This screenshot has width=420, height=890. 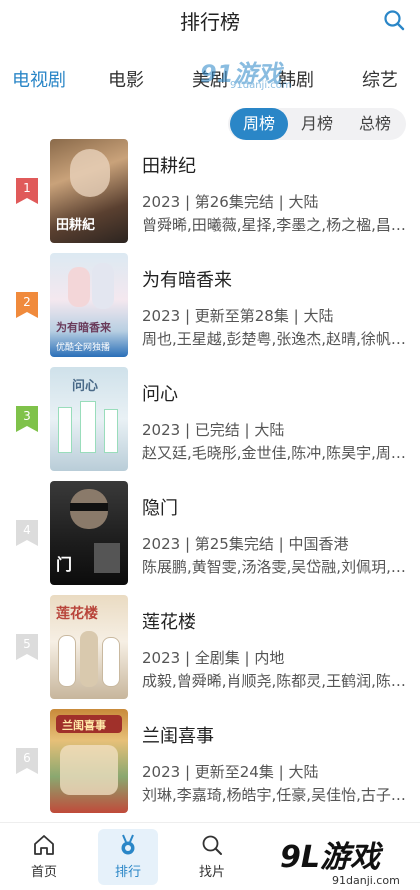 What do you see at coordinates (39, 79) in the screenshot?
I see `tab-tv-series: 电视剧` at bounding box center [39, 79].